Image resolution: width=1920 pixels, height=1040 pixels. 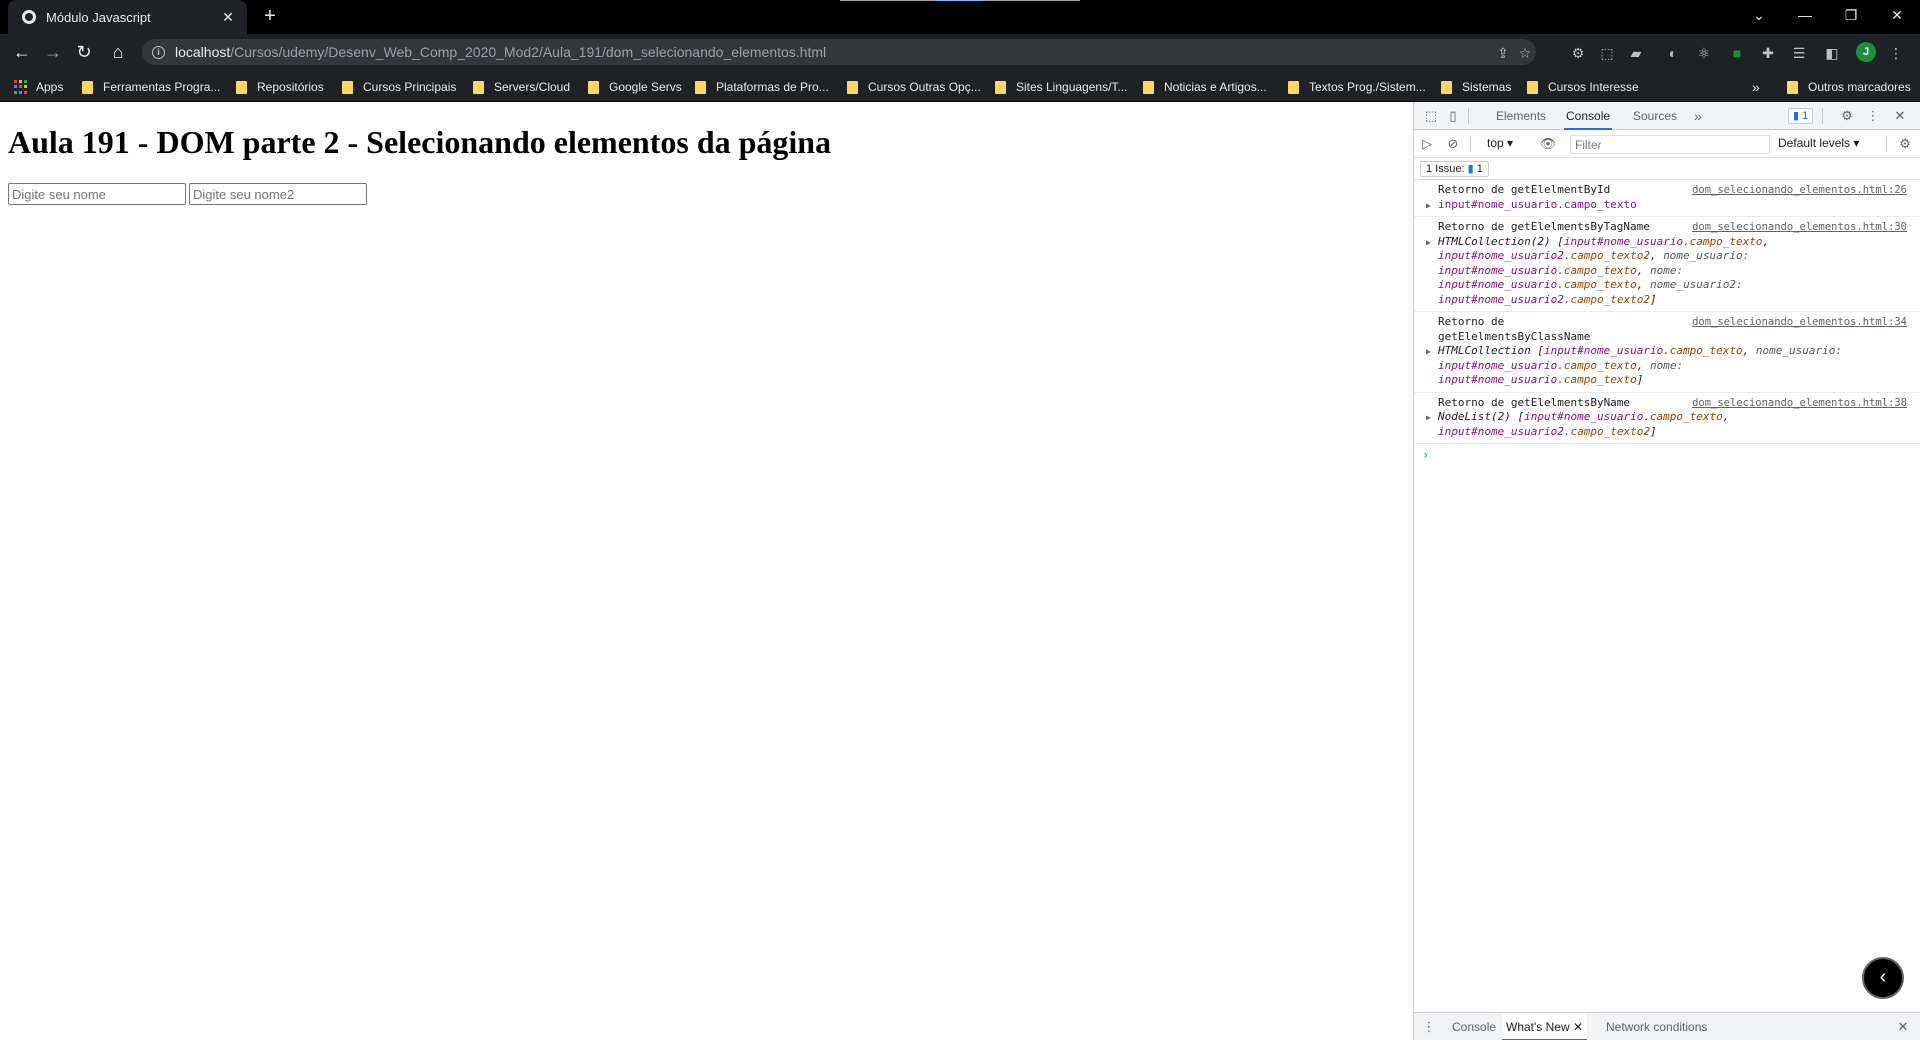 What do you see at coordinates (97, 194) in the screenshot?
I see `name-input` at bounding box center [97, 194].